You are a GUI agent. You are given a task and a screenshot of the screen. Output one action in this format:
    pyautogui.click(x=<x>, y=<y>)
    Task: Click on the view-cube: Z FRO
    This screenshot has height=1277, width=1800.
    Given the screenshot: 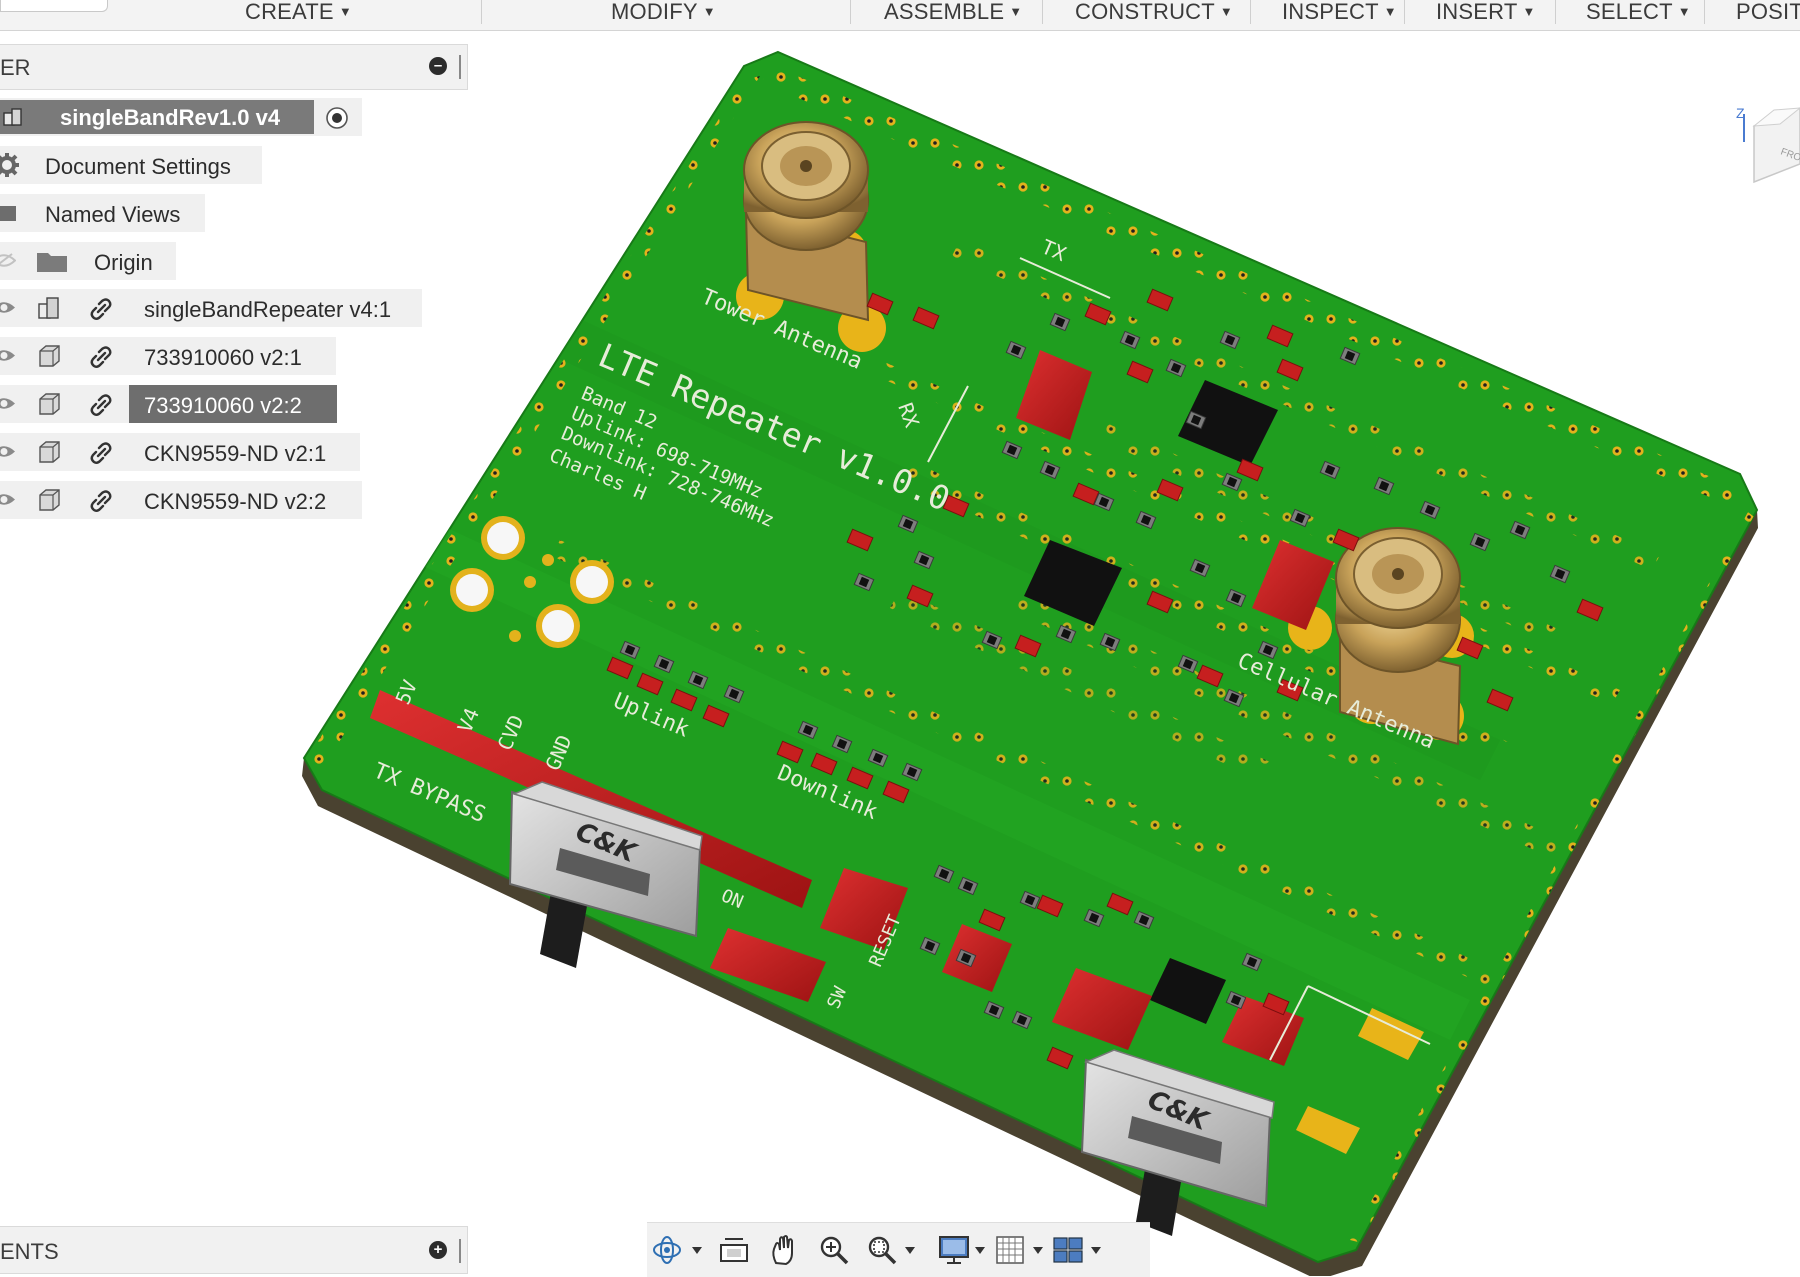 What is the action you would take?
    pyautogui.click(x=1765, y=149)
    